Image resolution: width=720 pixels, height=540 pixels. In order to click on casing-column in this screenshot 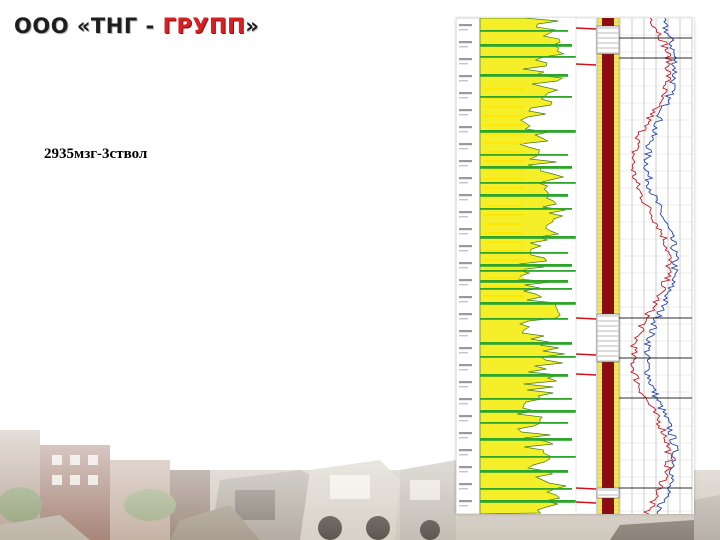, I will do `click(608, 266)`.